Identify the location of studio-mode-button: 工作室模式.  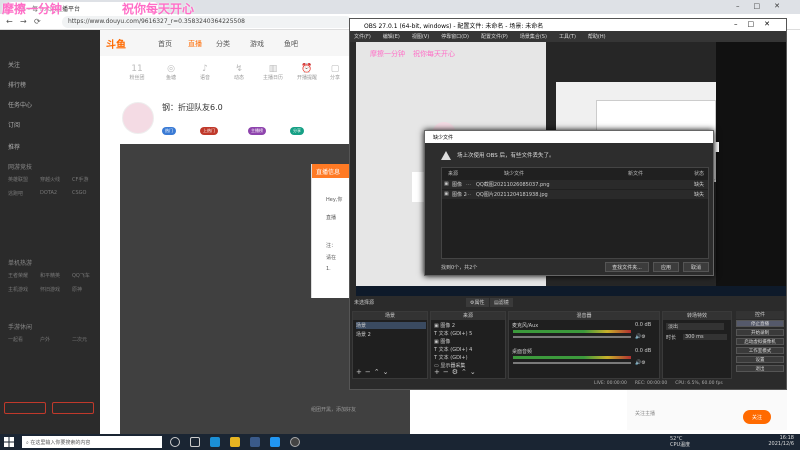
(760, 350).